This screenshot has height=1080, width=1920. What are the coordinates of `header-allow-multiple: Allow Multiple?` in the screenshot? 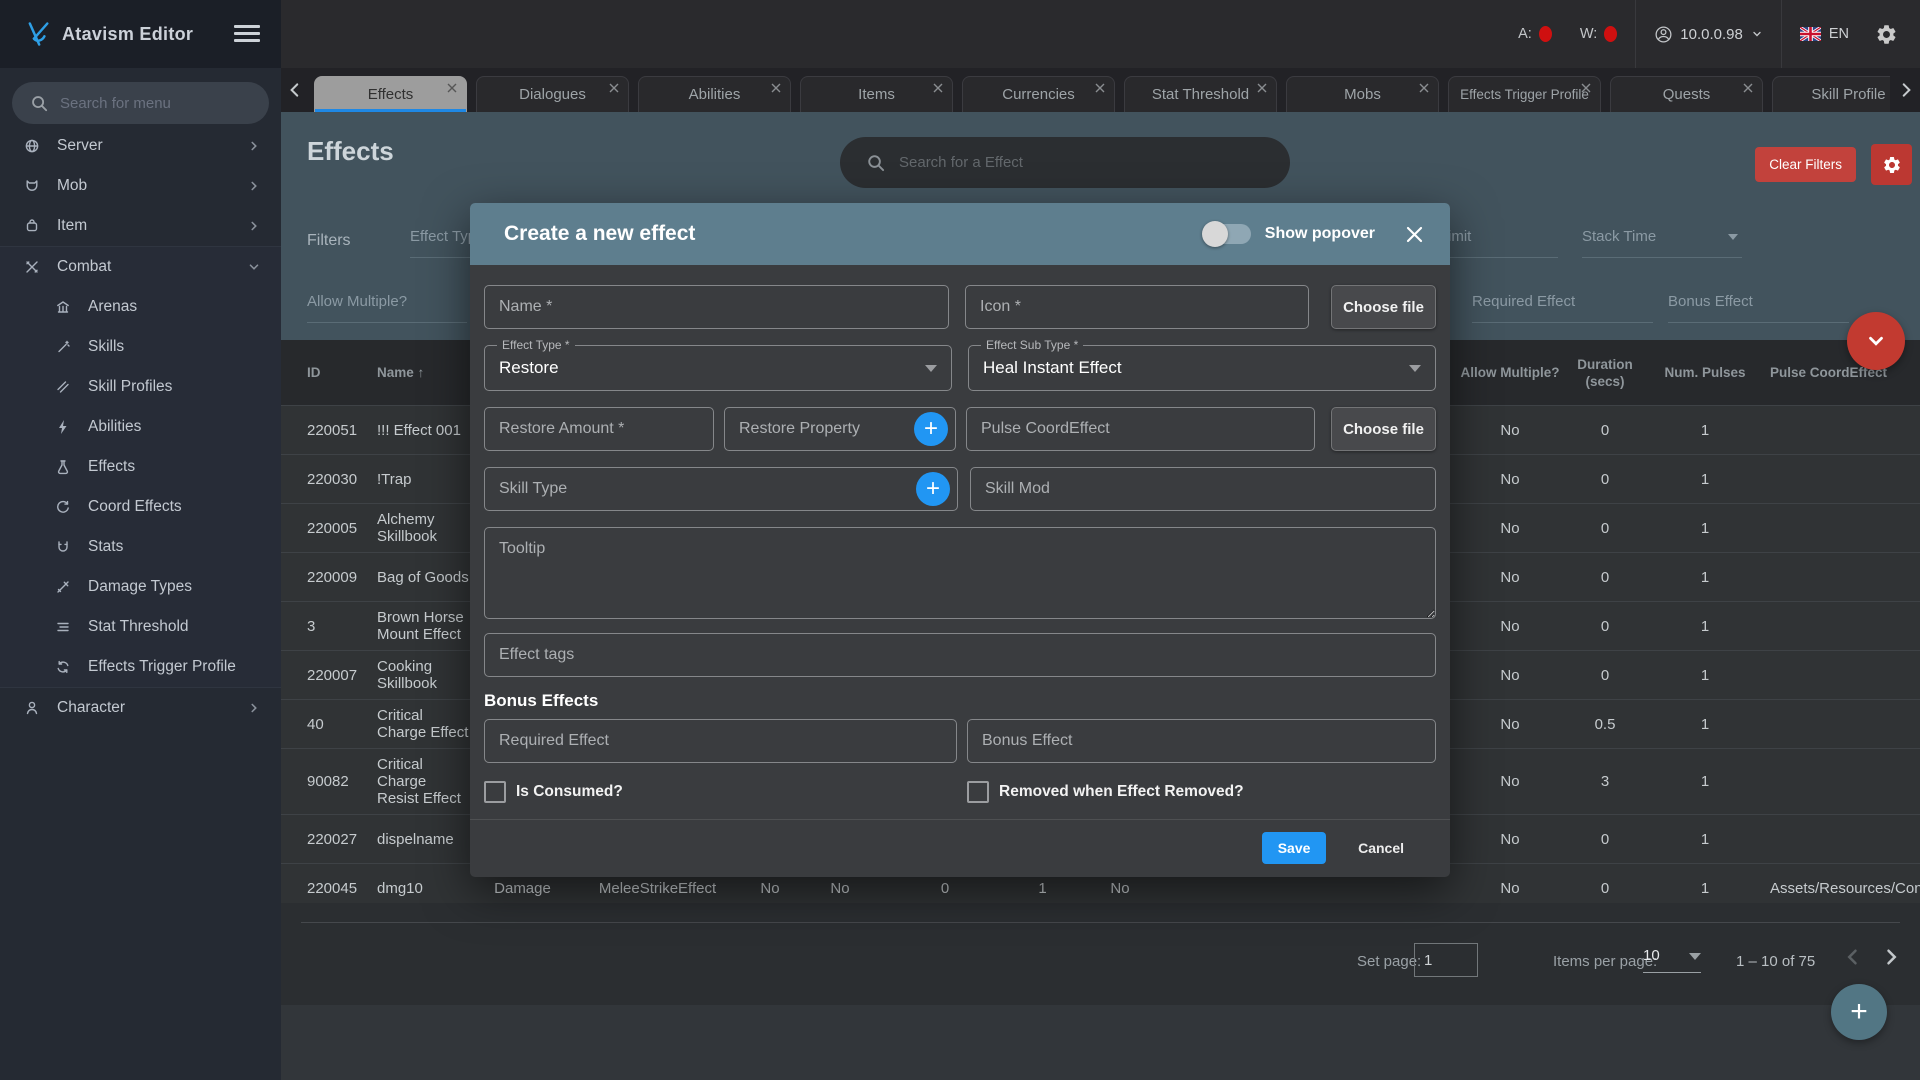 It's located at (1510, 372).